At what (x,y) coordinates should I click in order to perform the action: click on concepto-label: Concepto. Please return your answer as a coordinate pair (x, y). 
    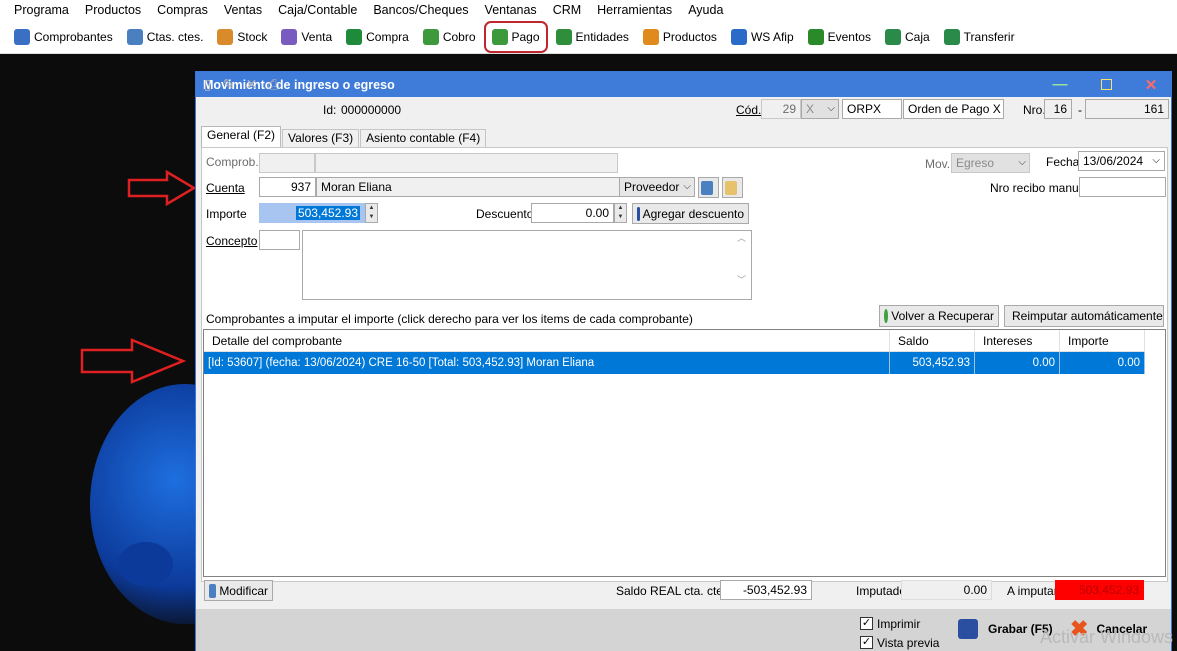
    Looking at the image, I should click on (231, 241).